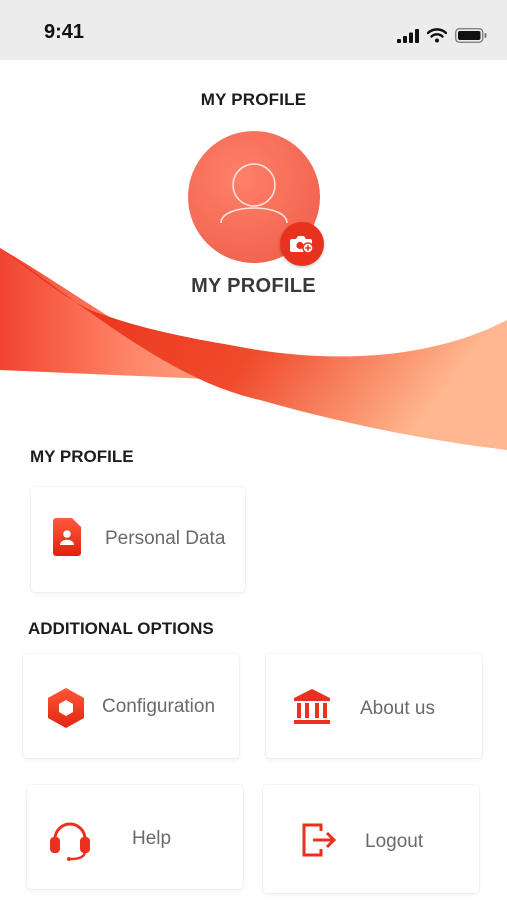 The width and height of the screenshot is (507, 900). What do you see at coordinates (253, 99) in the screenshot?
I see `page-title: MY PROFILE` at bounding box center [253, 99].